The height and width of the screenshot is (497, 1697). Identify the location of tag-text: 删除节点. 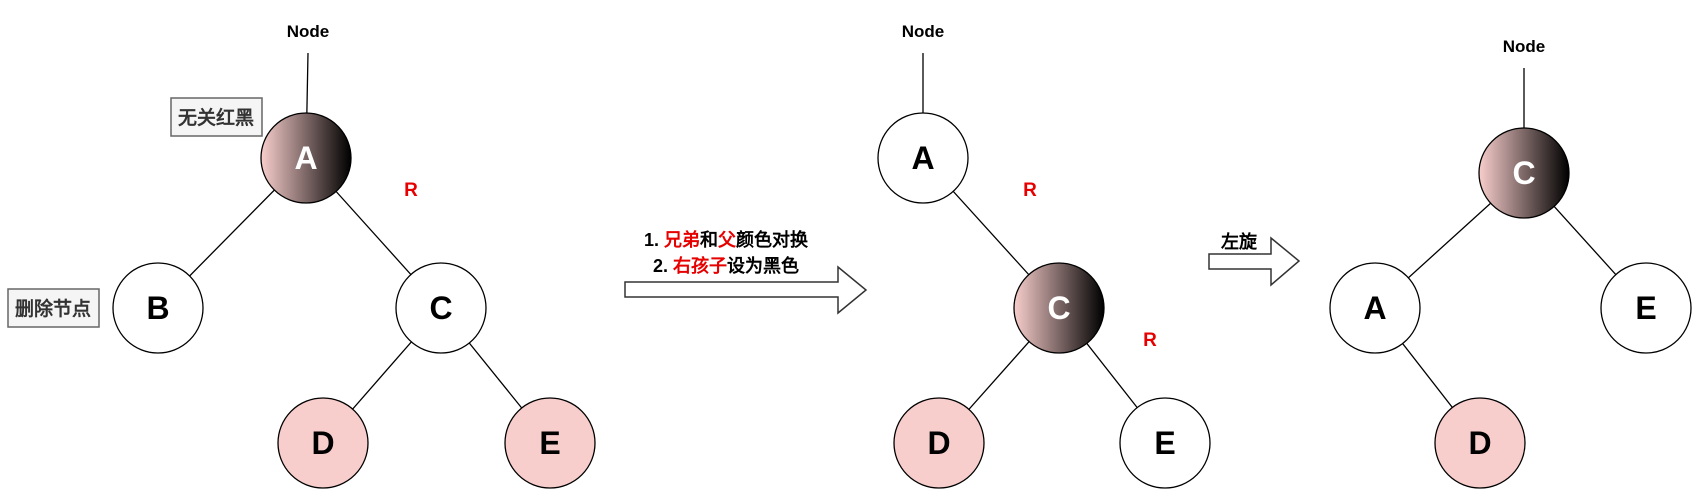
(53, 308).